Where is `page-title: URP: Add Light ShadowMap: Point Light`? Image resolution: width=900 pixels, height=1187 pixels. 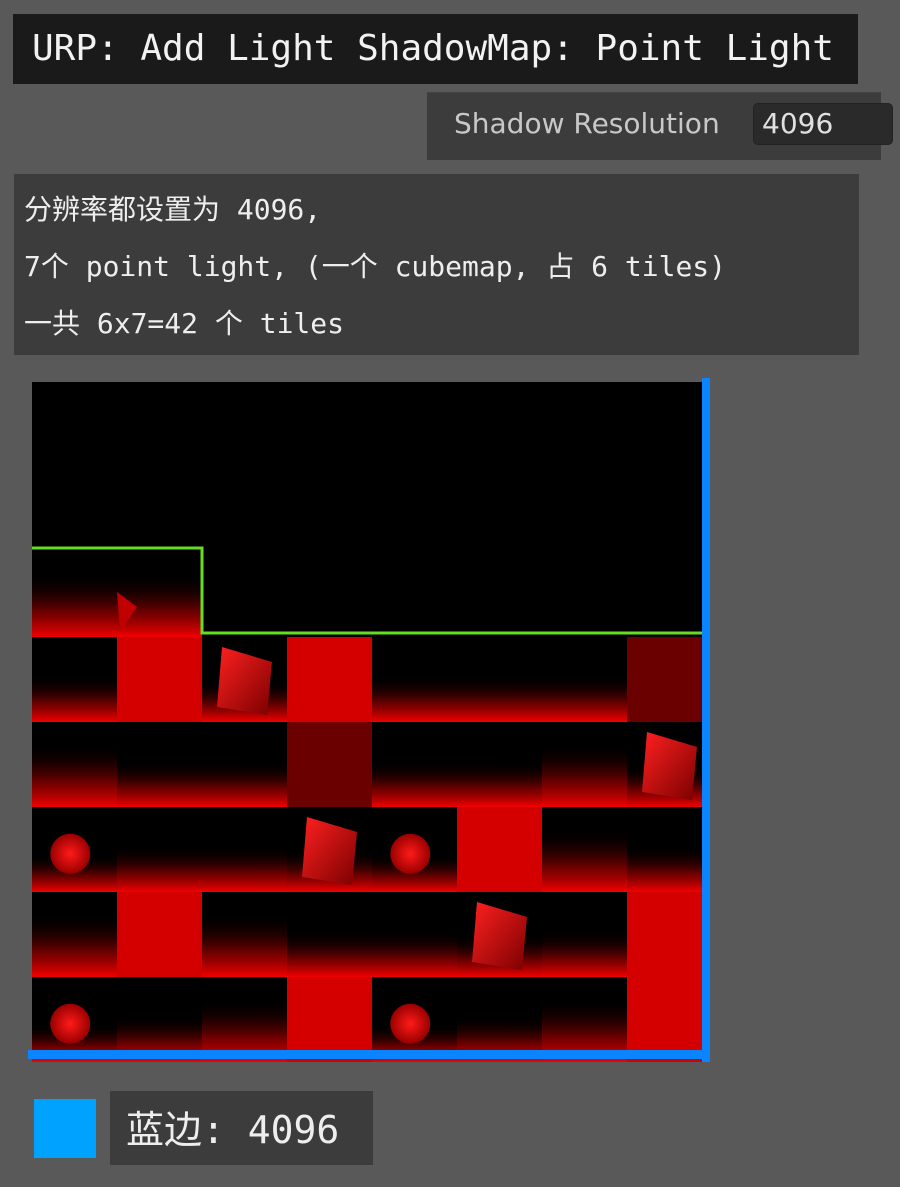
page-title: URP: Add Light ShadowMap: Point Light is located at coordinates (435, 49).